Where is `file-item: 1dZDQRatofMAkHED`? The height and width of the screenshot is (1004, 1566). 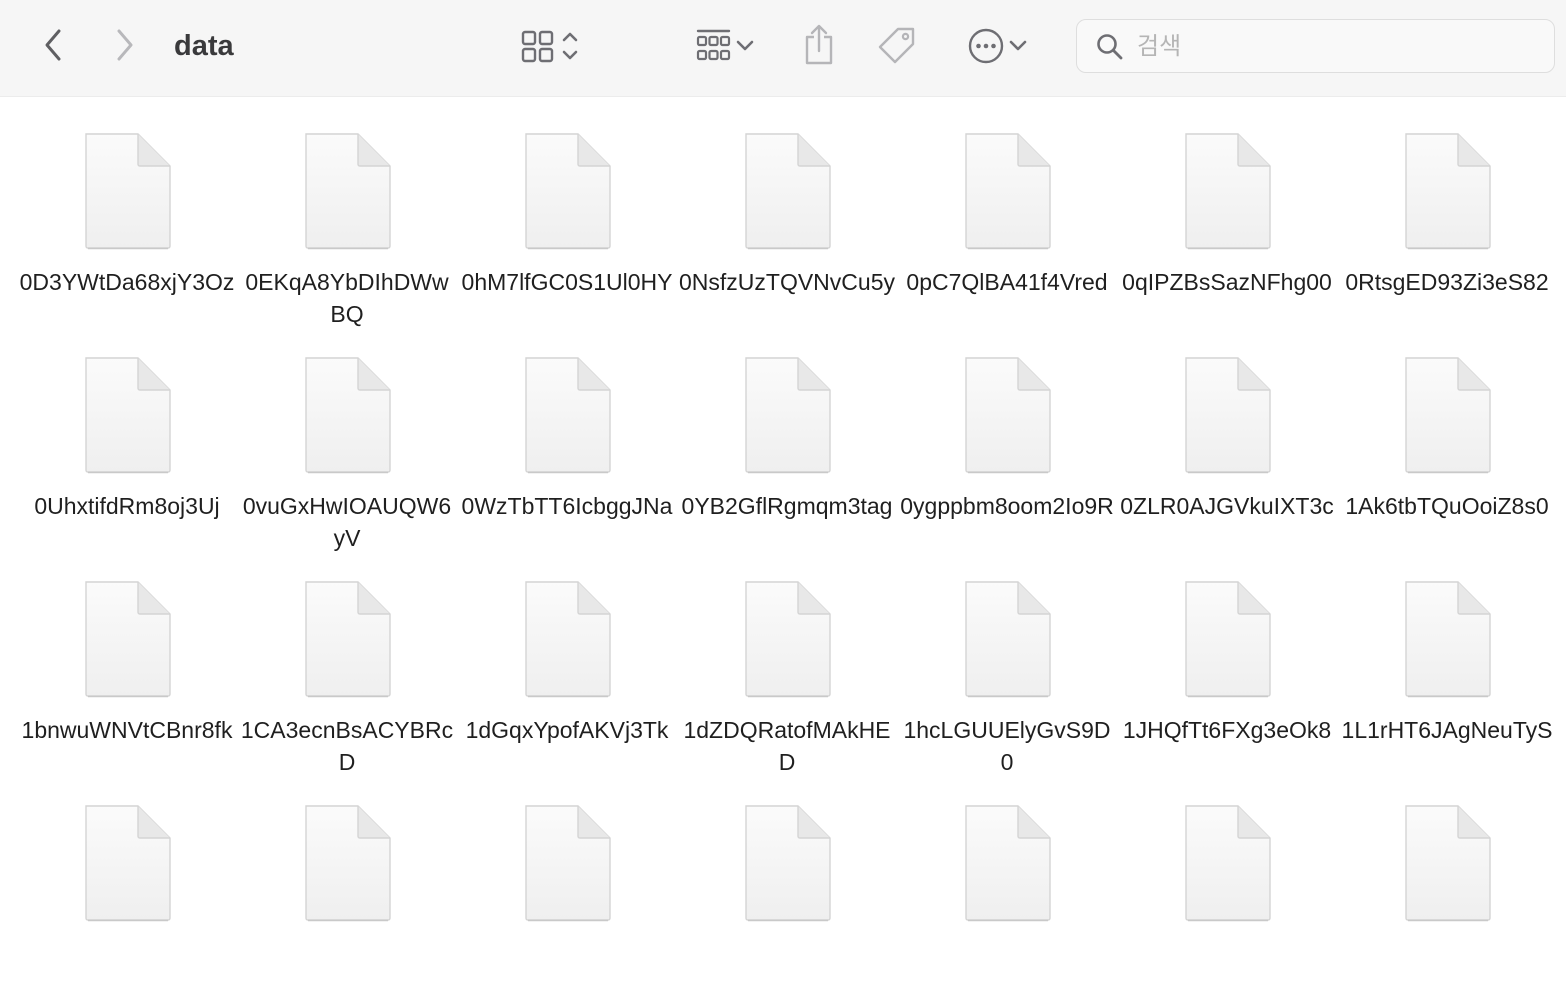
file-item: 1dZDQRatofMAkHED is located at coordinates (787, 668).